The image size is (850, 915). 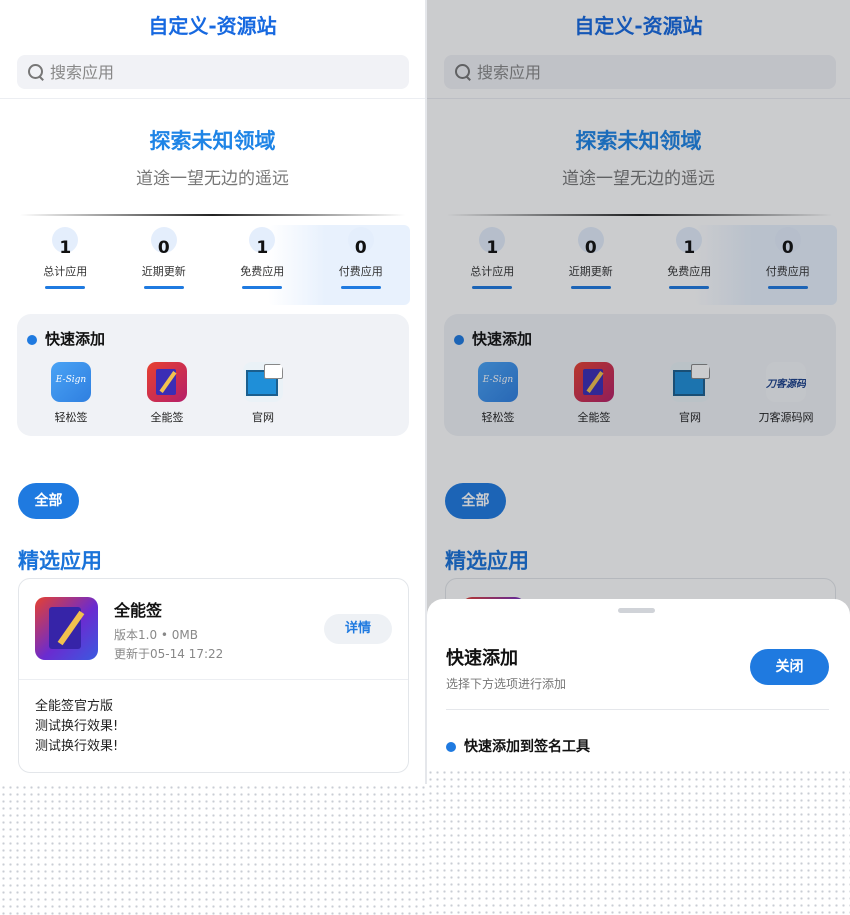 I want to click on sheet-drag-handle, so click(x=636, y=610).